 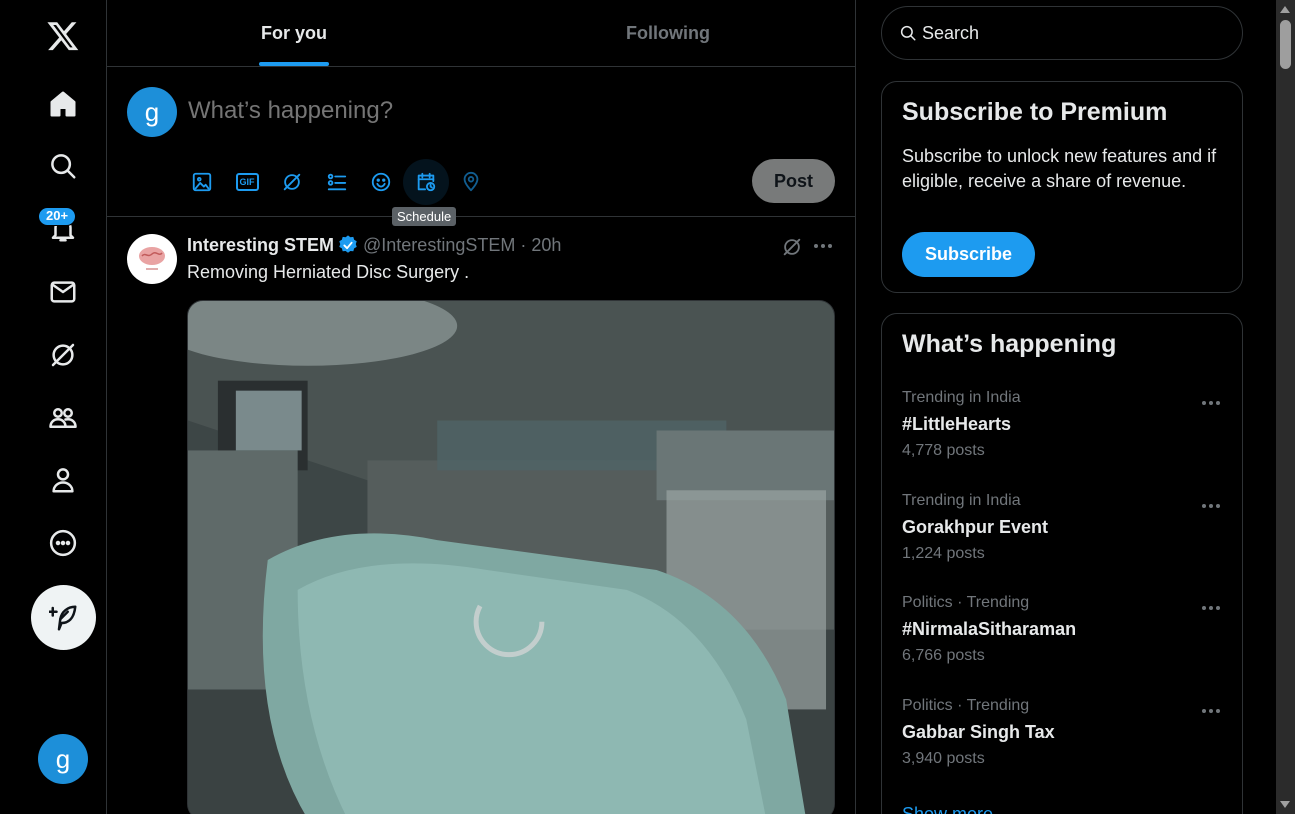 I want to click on tab-label: For you, so click(x=294, y=32).